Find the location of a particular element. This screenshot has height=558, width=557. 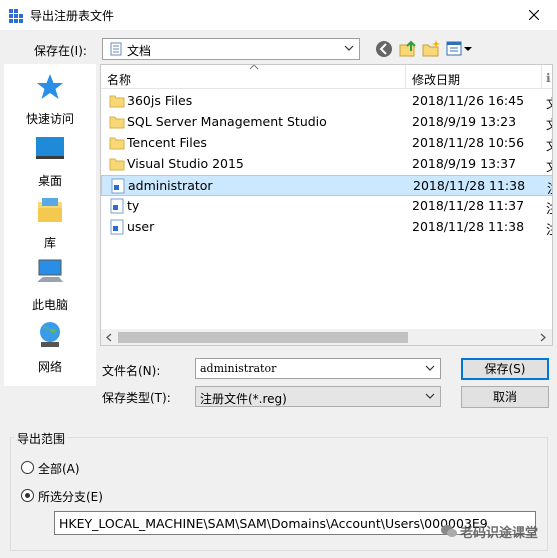

radio-branch-label: 所选分支(E) is located at coordinates (70, 496).